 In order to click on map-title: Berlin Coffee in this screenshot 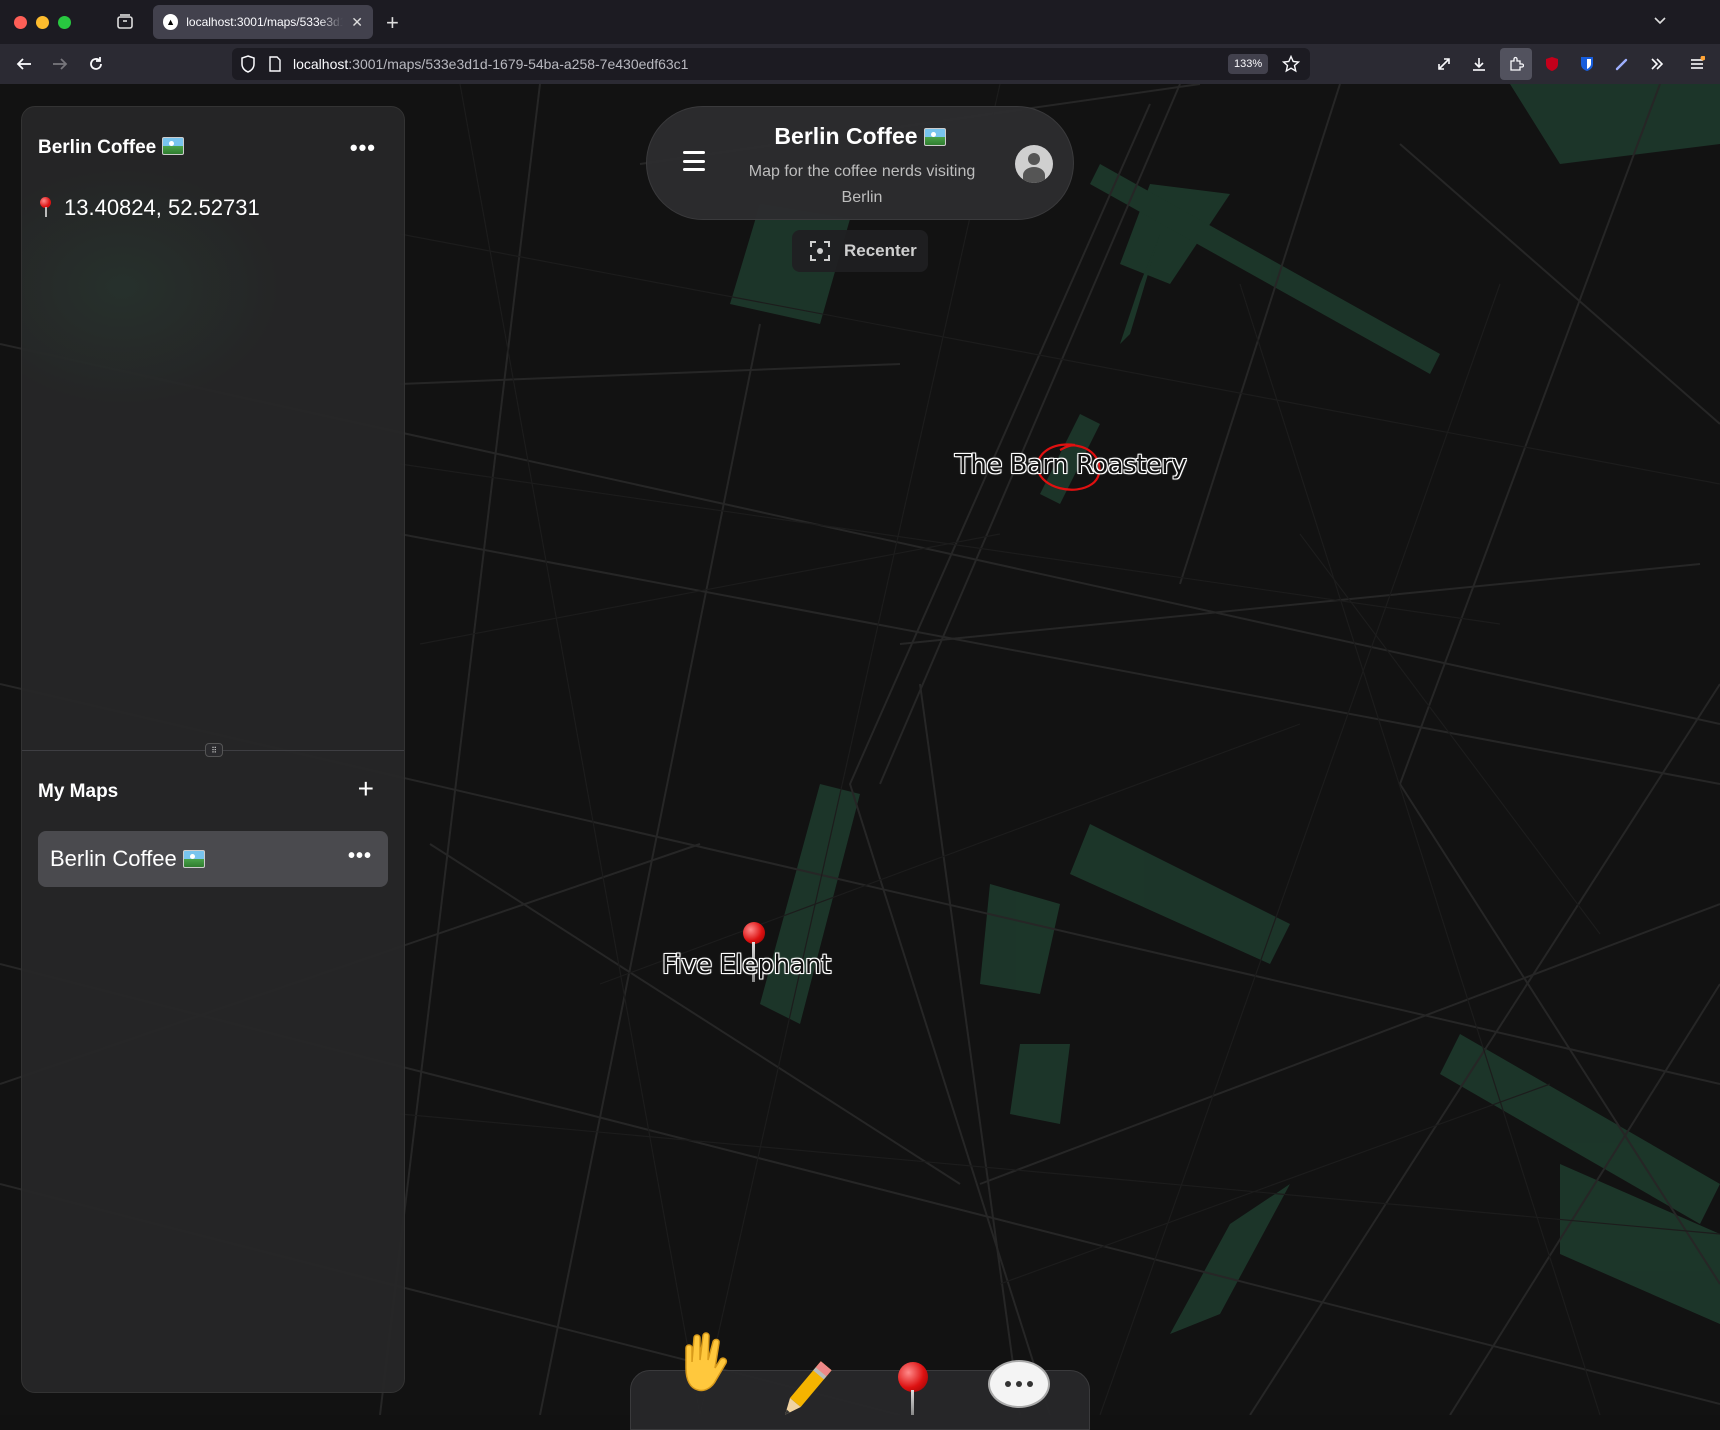, I will do `click(860, 136)`.